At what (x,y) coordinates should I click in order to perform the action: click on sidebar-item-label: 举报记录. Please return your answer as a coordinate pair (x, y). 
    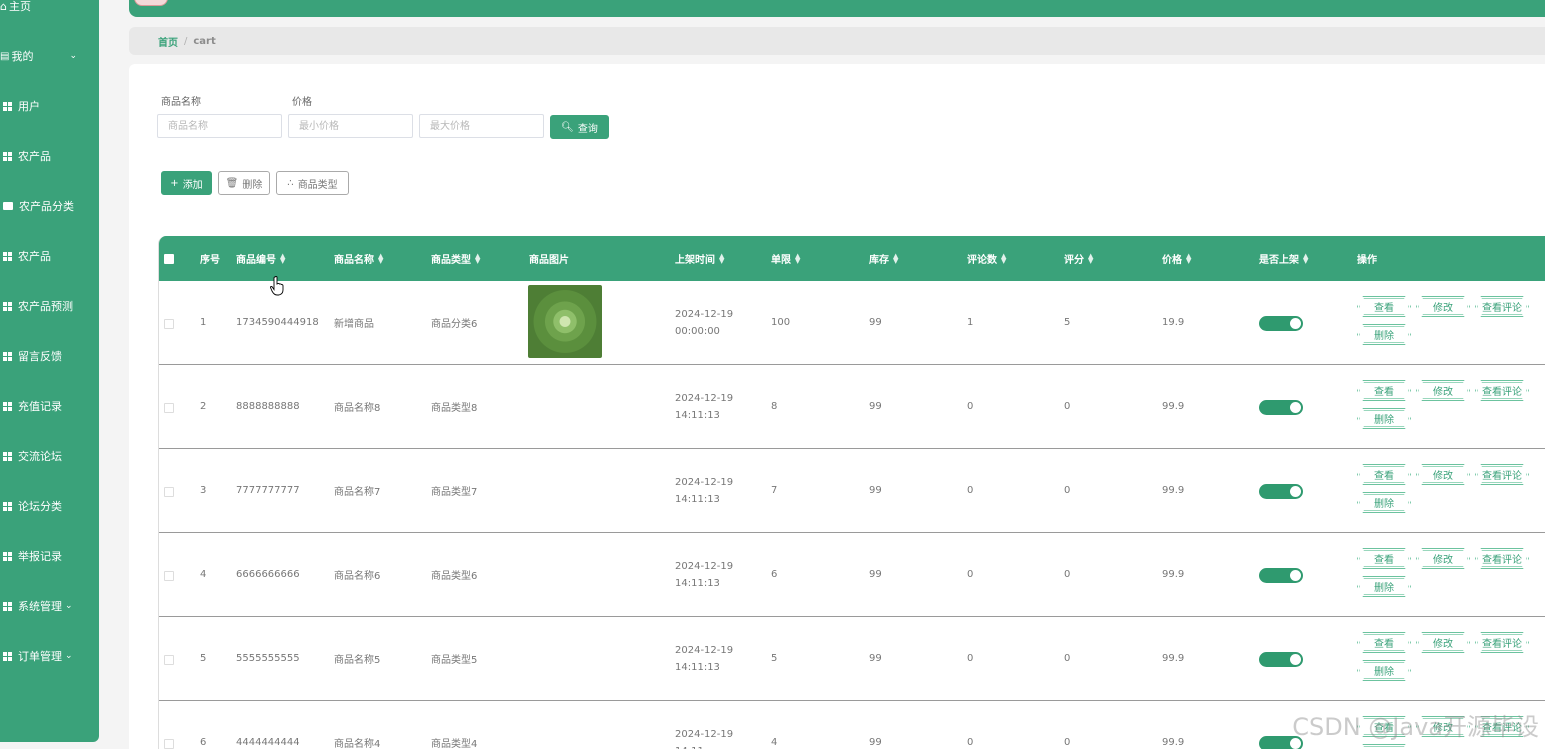
    Looking at the image, I should click on (40, 556).